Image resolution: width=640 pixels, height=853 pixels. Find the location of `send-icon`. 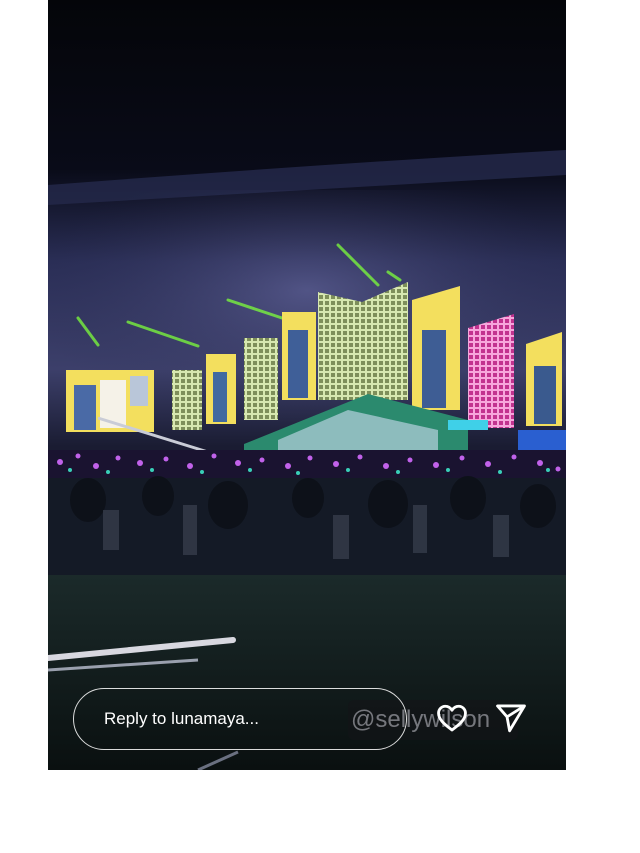

send-icon is located at coordinates (511, 718).